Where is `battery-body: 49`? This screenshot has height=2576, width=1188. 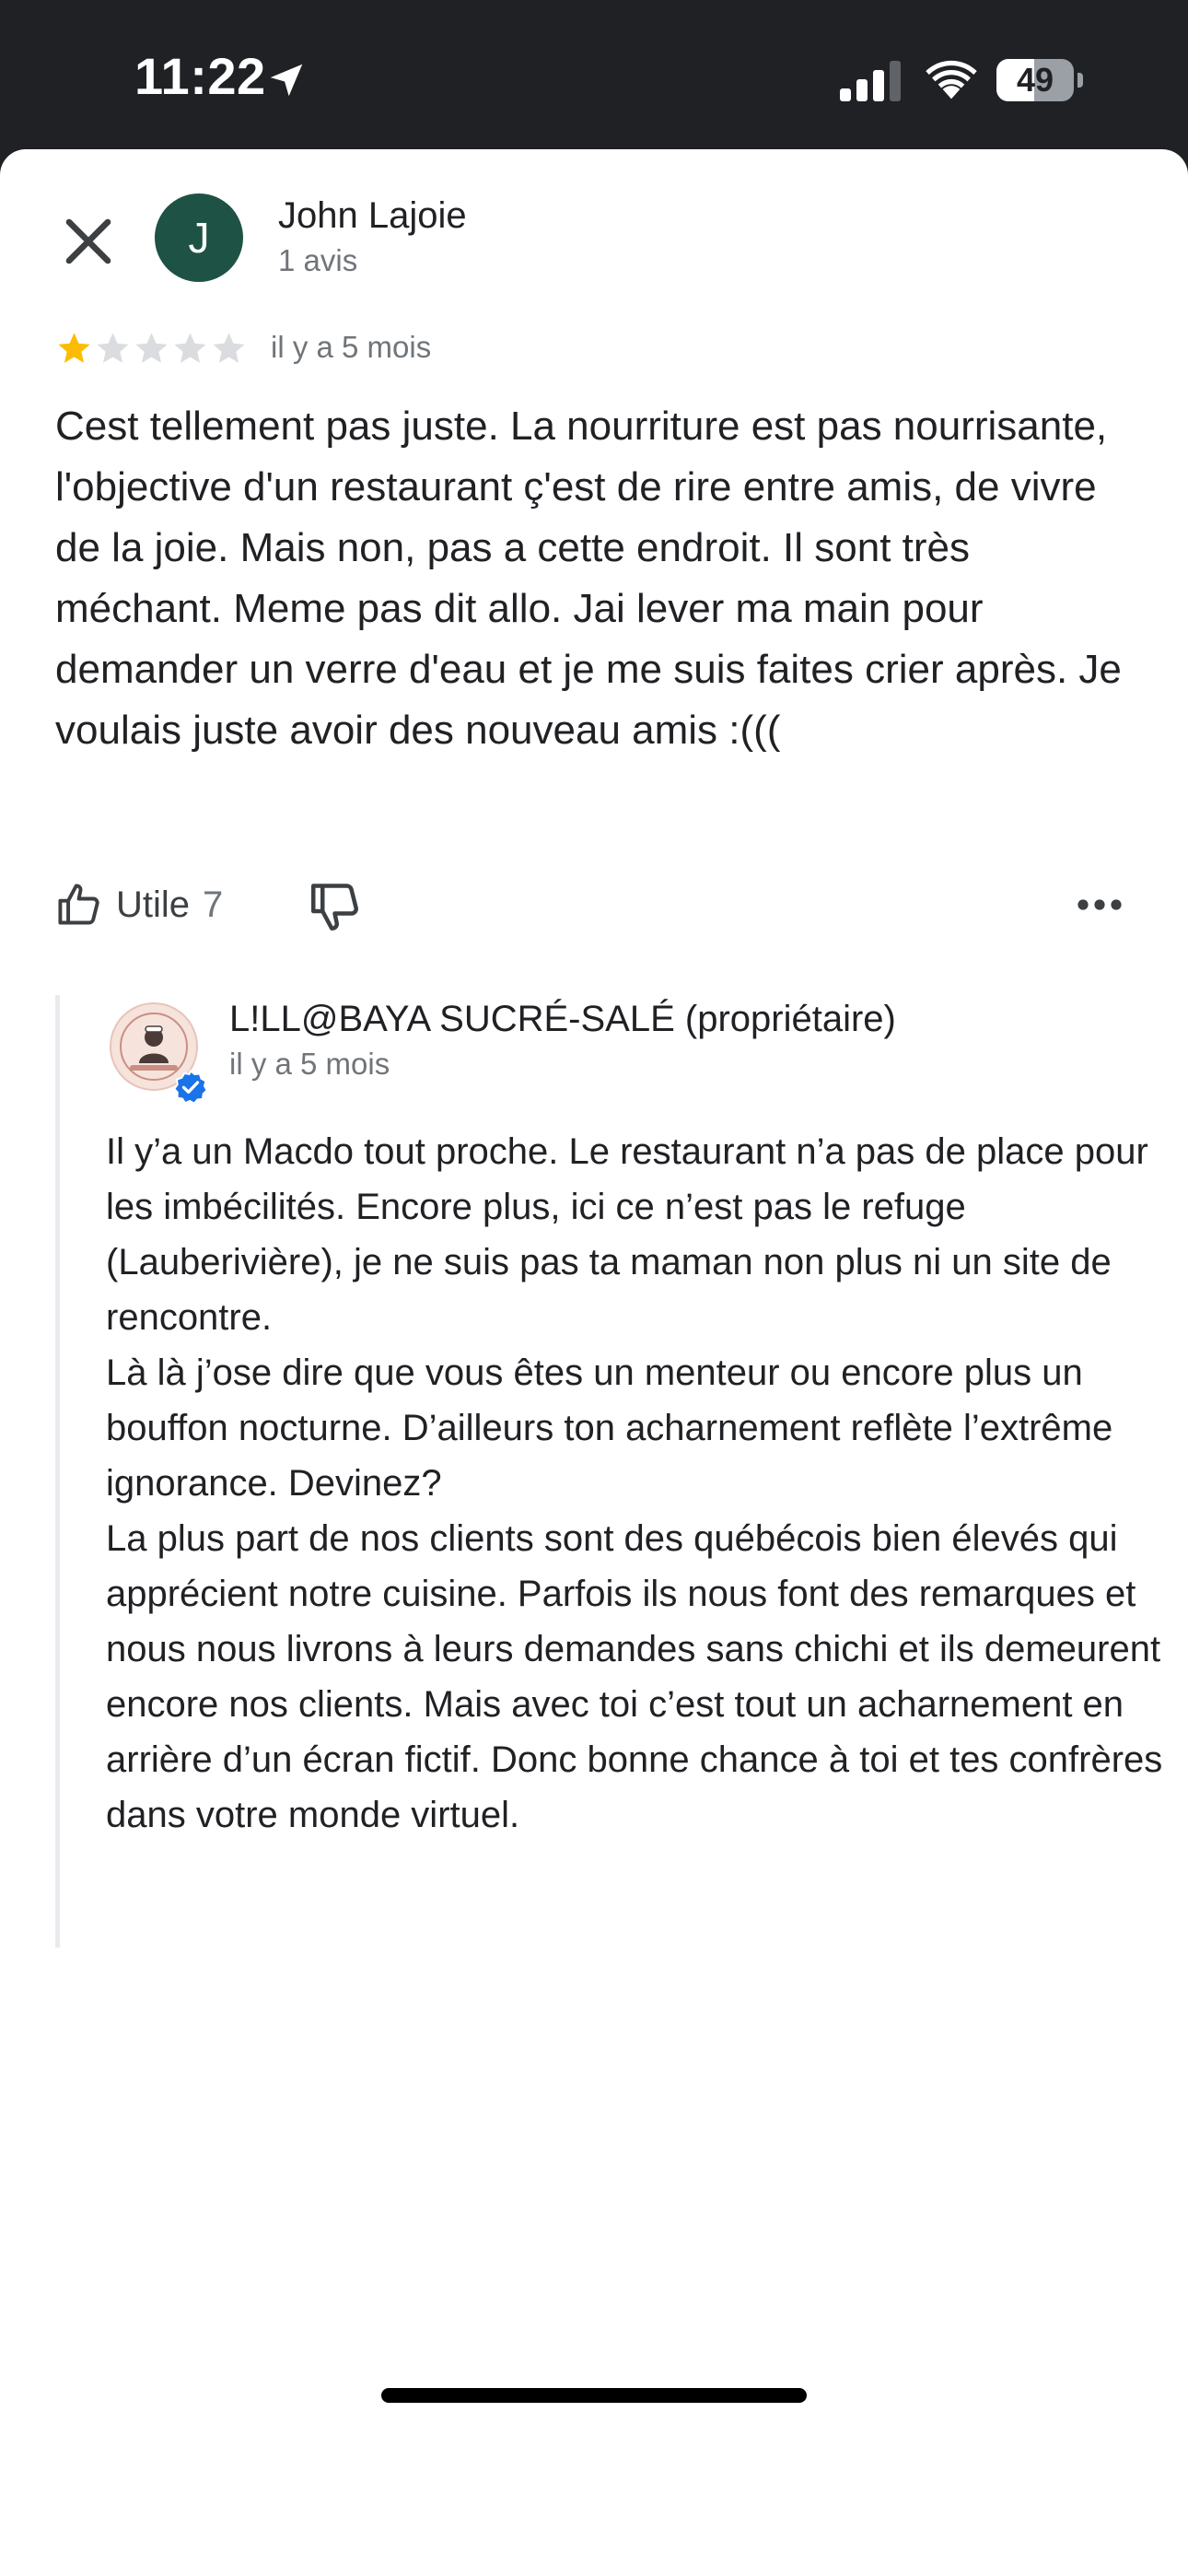 battery-body: 49 is located at coordinates (1035, 80).